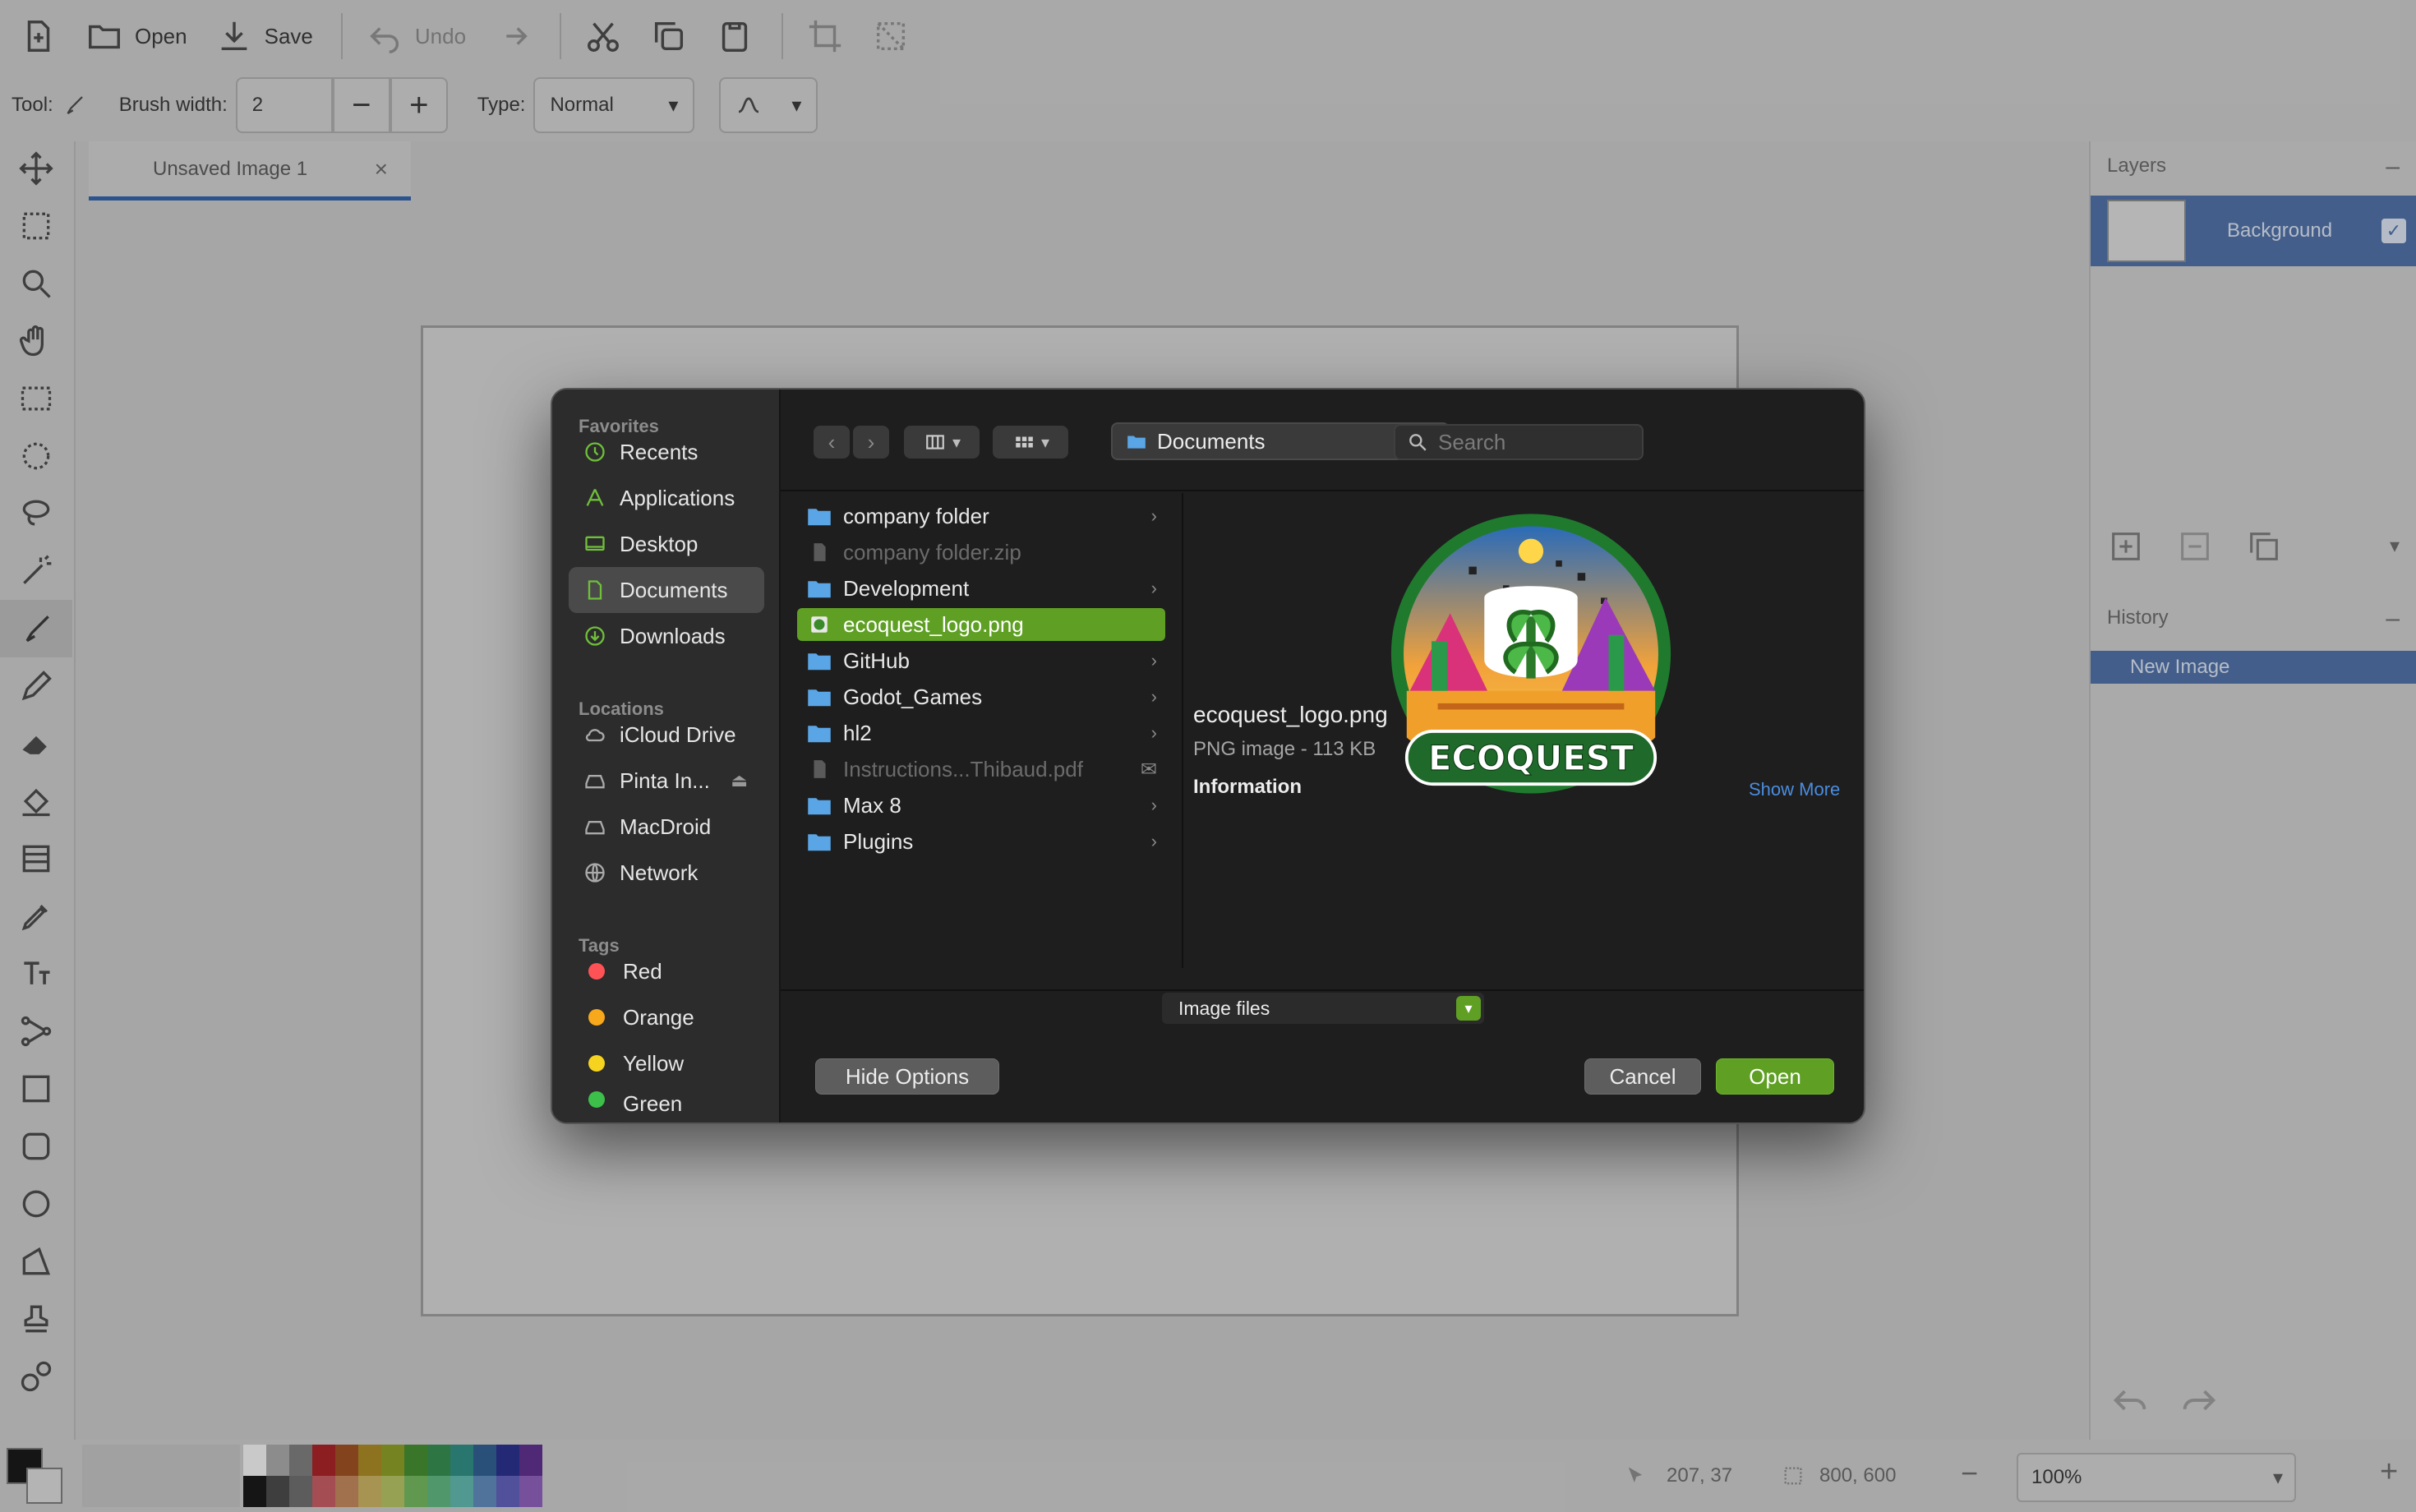  What do you see at coordinates (667, 452) in the screenshot?
I see `sidebar-item-recents: Recents` at bounding box center [667, 452].